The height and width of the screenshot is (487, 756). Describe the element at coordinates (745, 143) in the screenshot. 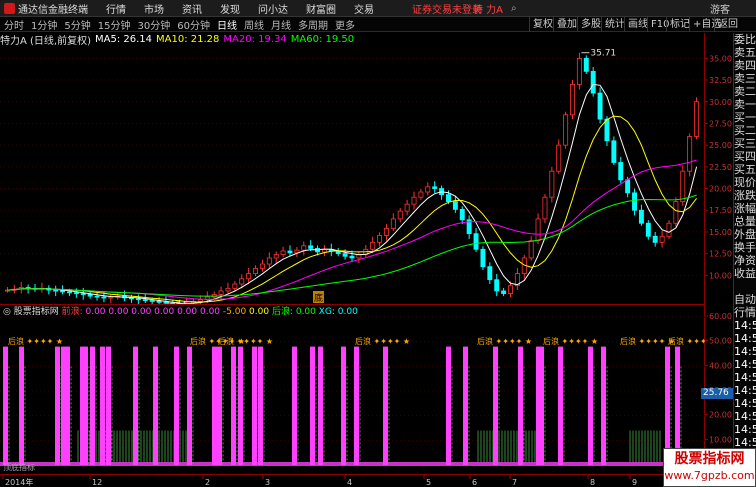

I see `side-panel-row: 买三` at that location.